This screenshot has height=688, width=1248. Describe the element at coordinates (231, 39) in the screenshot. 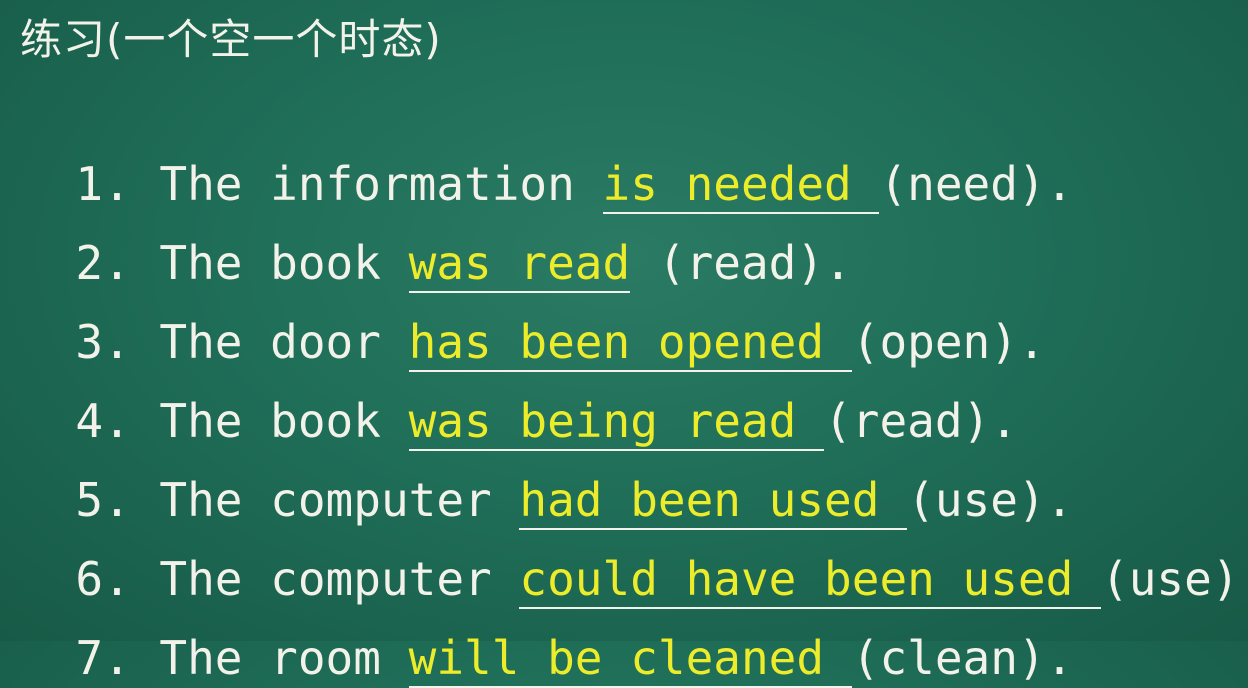

I see `exercise-title: 练习(一个空一个时态)` at that location.